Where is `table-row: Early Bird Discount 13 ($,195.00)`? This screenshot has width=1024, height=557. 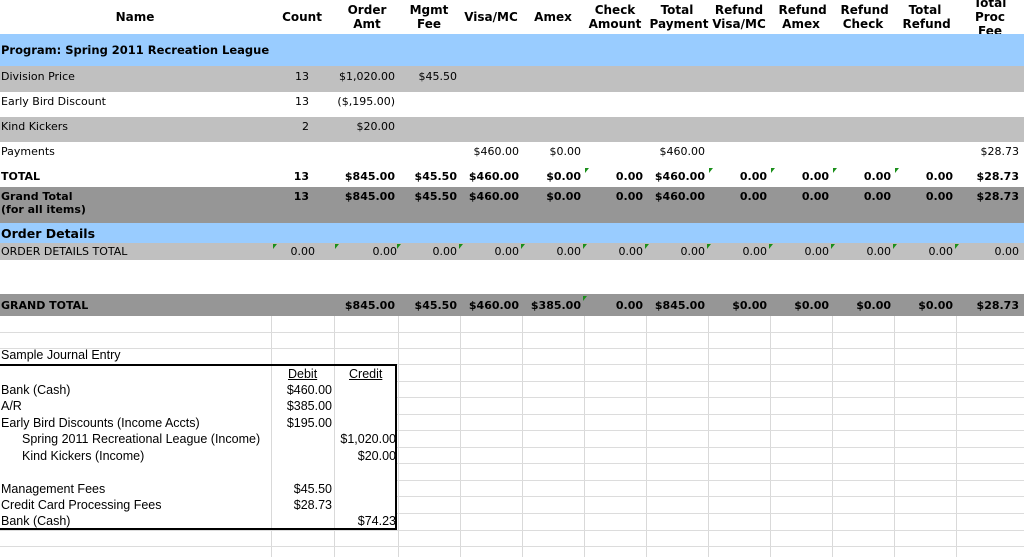
table-row: Early Bird Discount 13 ($,195.00) is located at coordinates (512, 101).